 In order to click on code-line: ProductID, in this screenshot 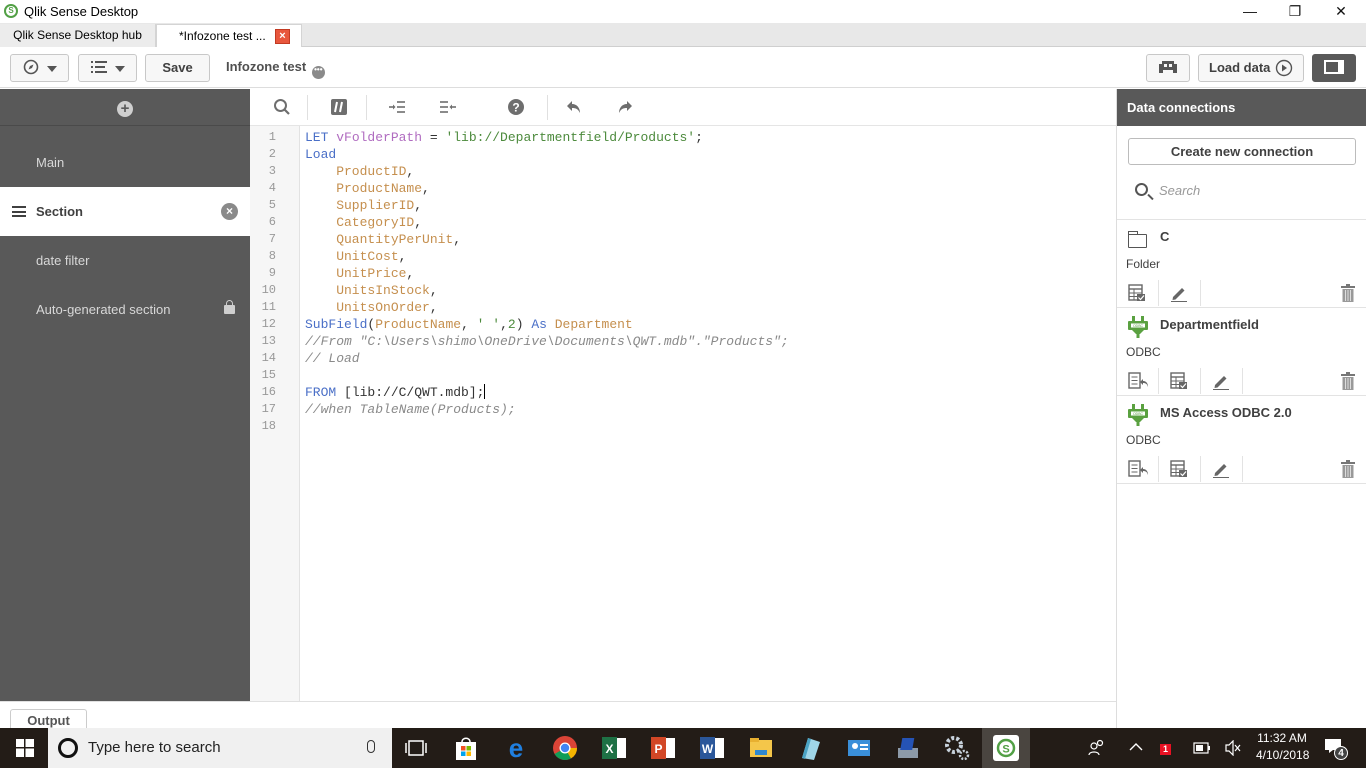, I will do `click(359, 171)`.